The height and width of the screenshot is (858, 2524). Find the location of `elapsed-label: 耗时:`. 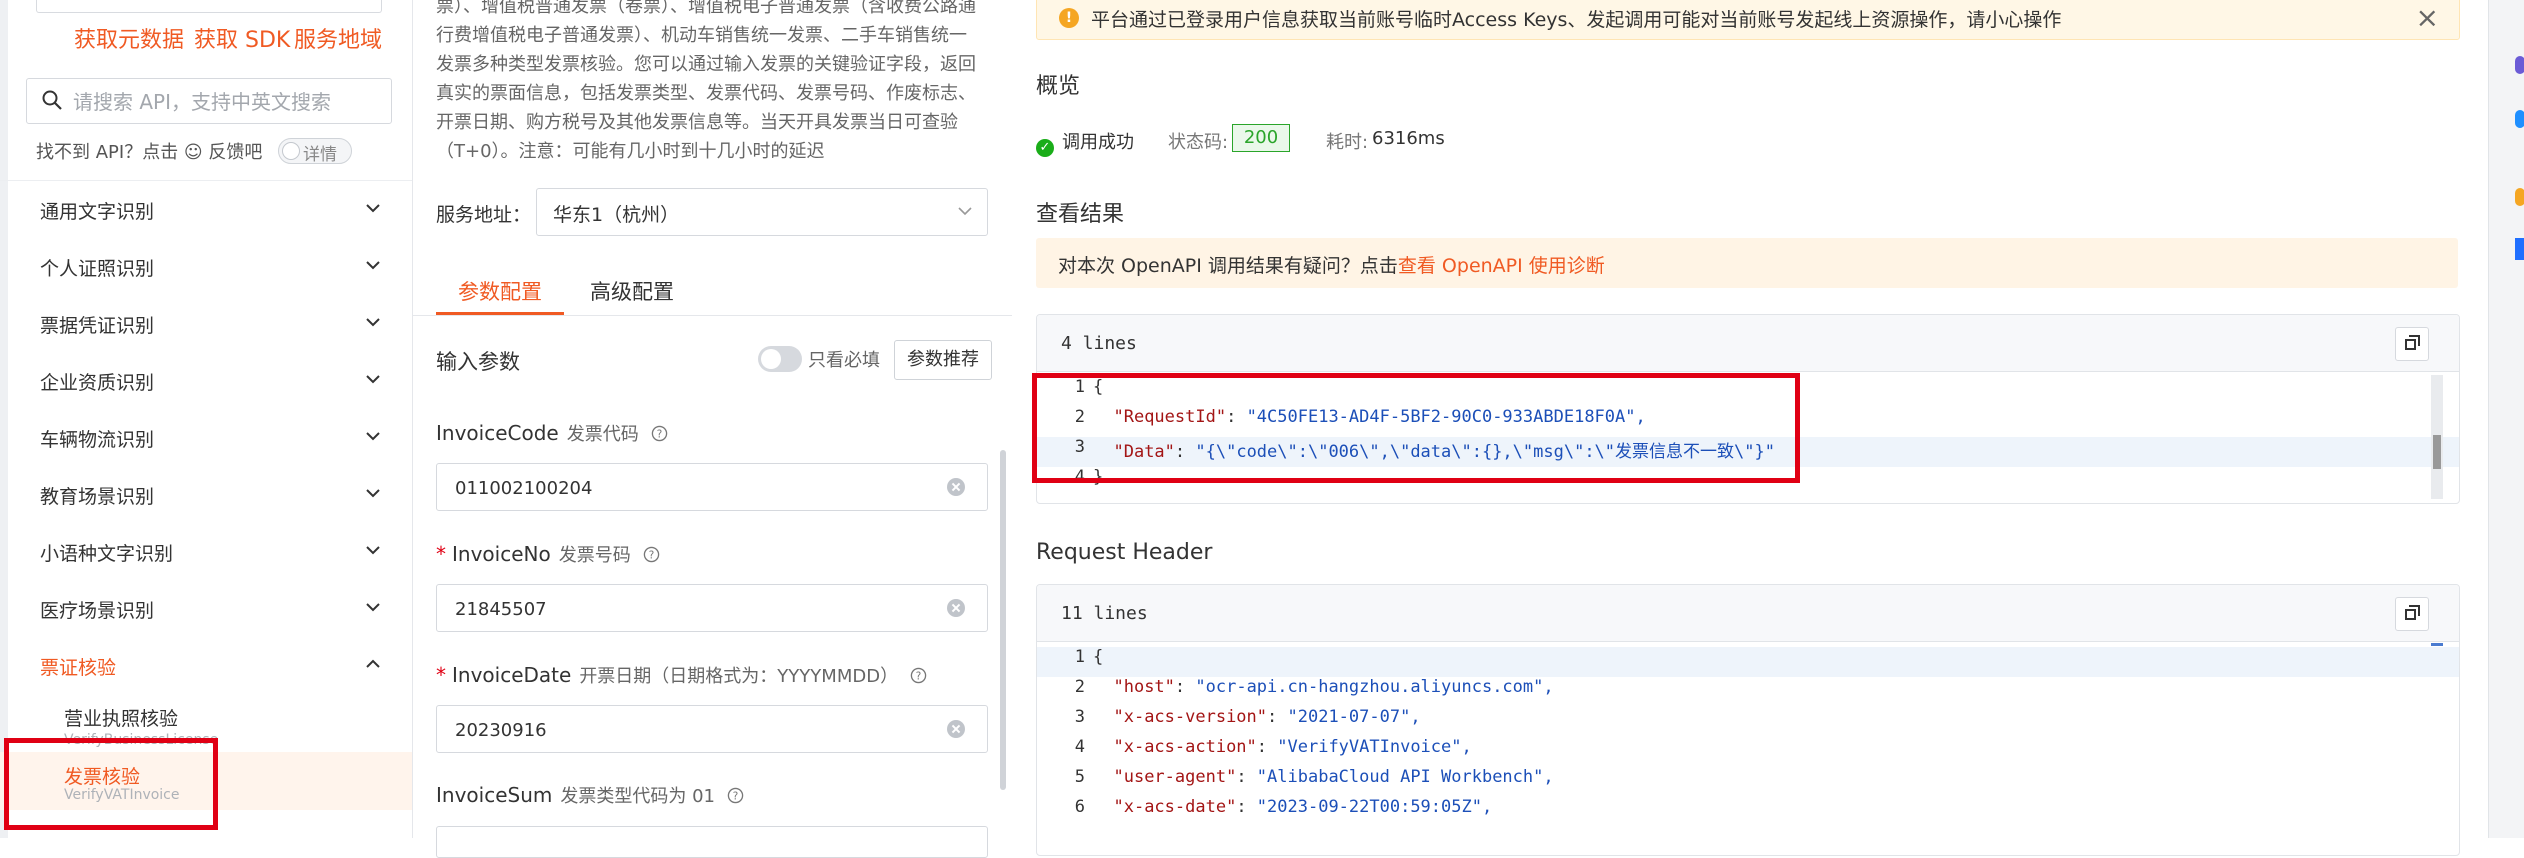

elapsed-label: 耗时: is located at coordinates (1347, 142).